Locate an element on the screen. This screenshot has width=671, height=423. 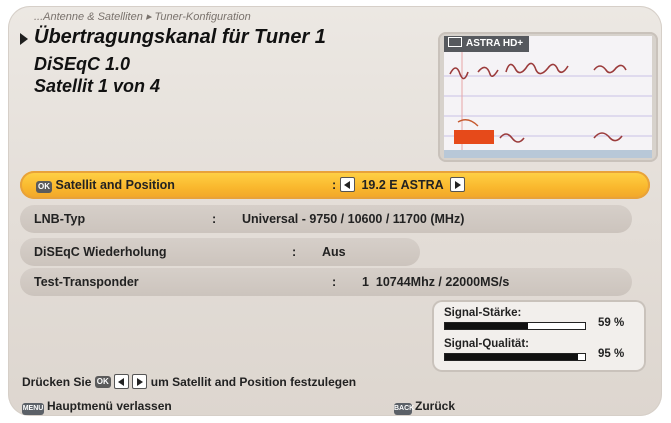
preview-video-image is located at coordinates (548, 105).